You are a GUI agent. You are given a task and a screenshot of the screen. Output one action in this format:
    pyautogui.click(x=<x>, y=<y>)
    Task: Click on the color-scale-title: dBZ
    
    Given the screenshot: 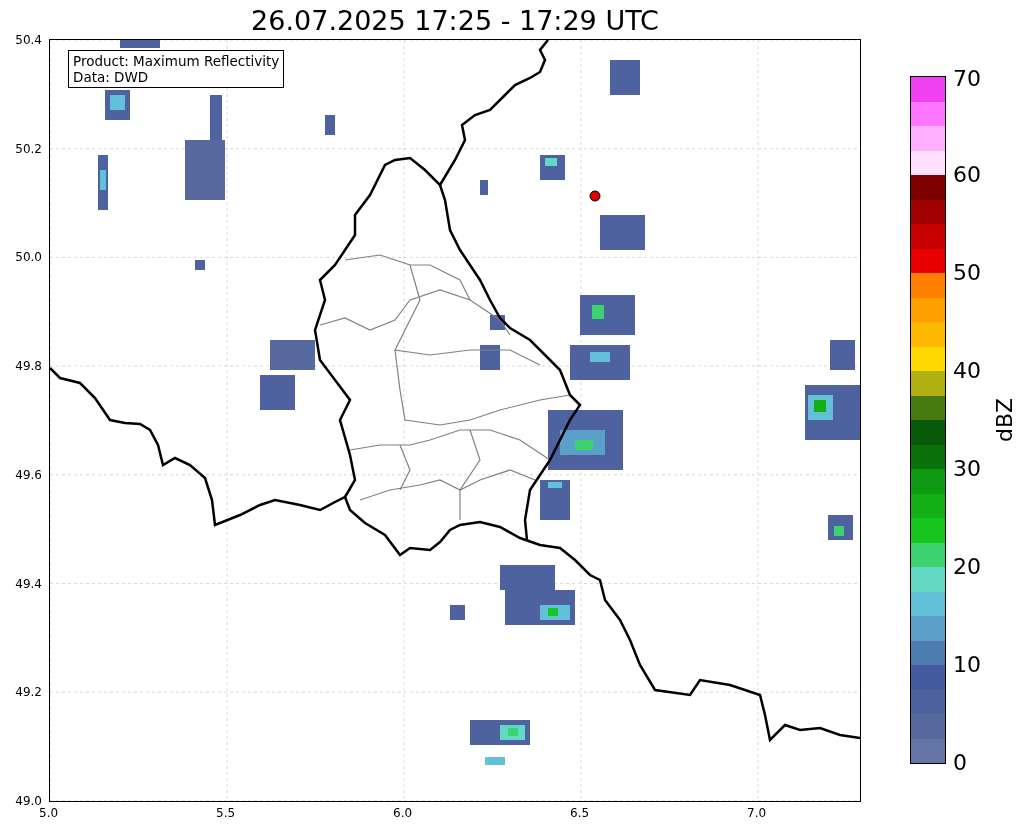 What is the action you would take?
    pyautogui.click(x=1005, y=420)
    